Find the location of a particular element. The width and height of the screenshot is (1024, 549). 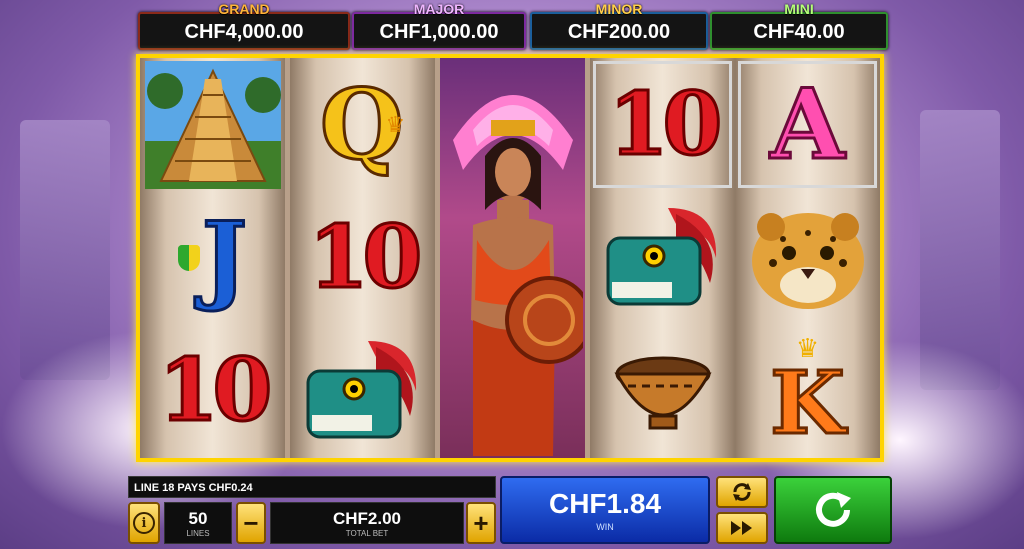

jackpot-minor-value: CHF200.00 is located at coordinates (619, 32).